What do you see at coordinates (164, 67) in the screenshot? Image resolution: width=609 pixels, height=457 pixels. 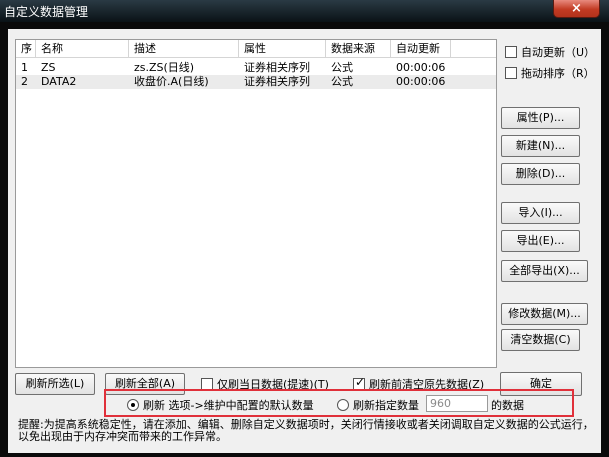 I see `row-desc: zs.ZS(日线)` at bounding box center [164, 67].